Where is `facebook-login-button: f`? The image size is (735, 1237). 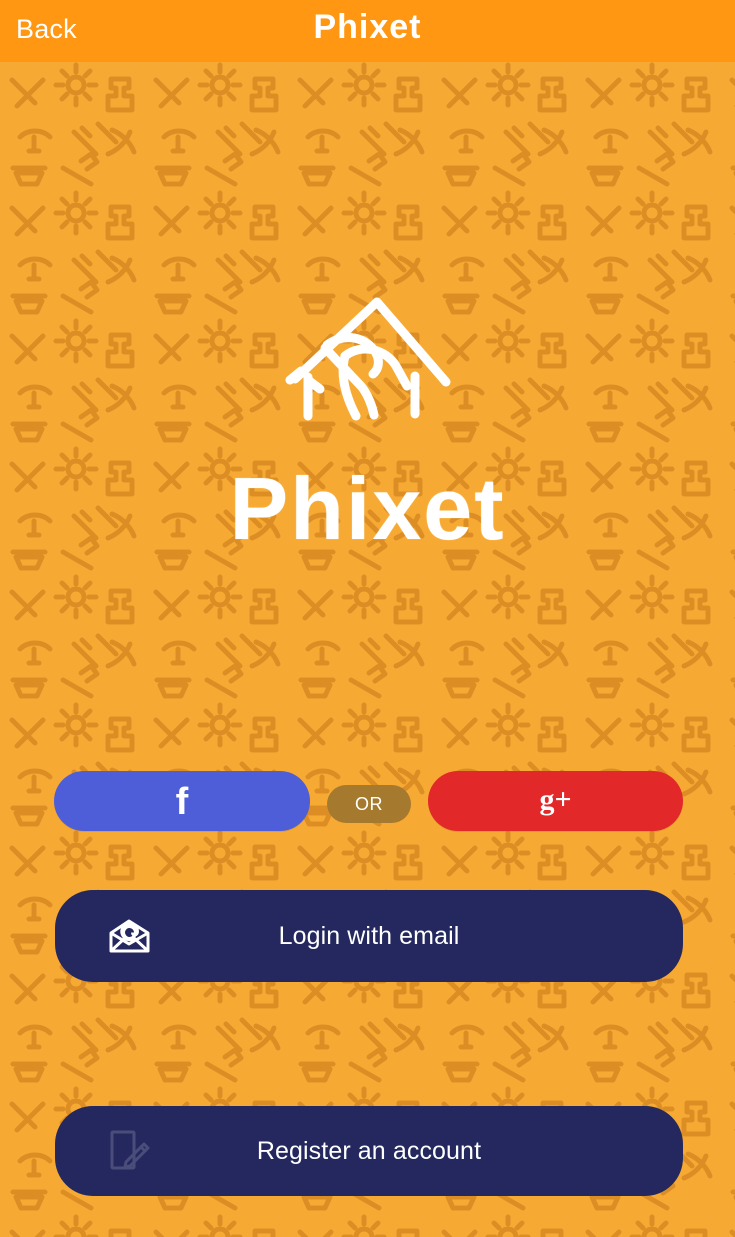
facebook-login-button: f is located at coordinates (182, 801).